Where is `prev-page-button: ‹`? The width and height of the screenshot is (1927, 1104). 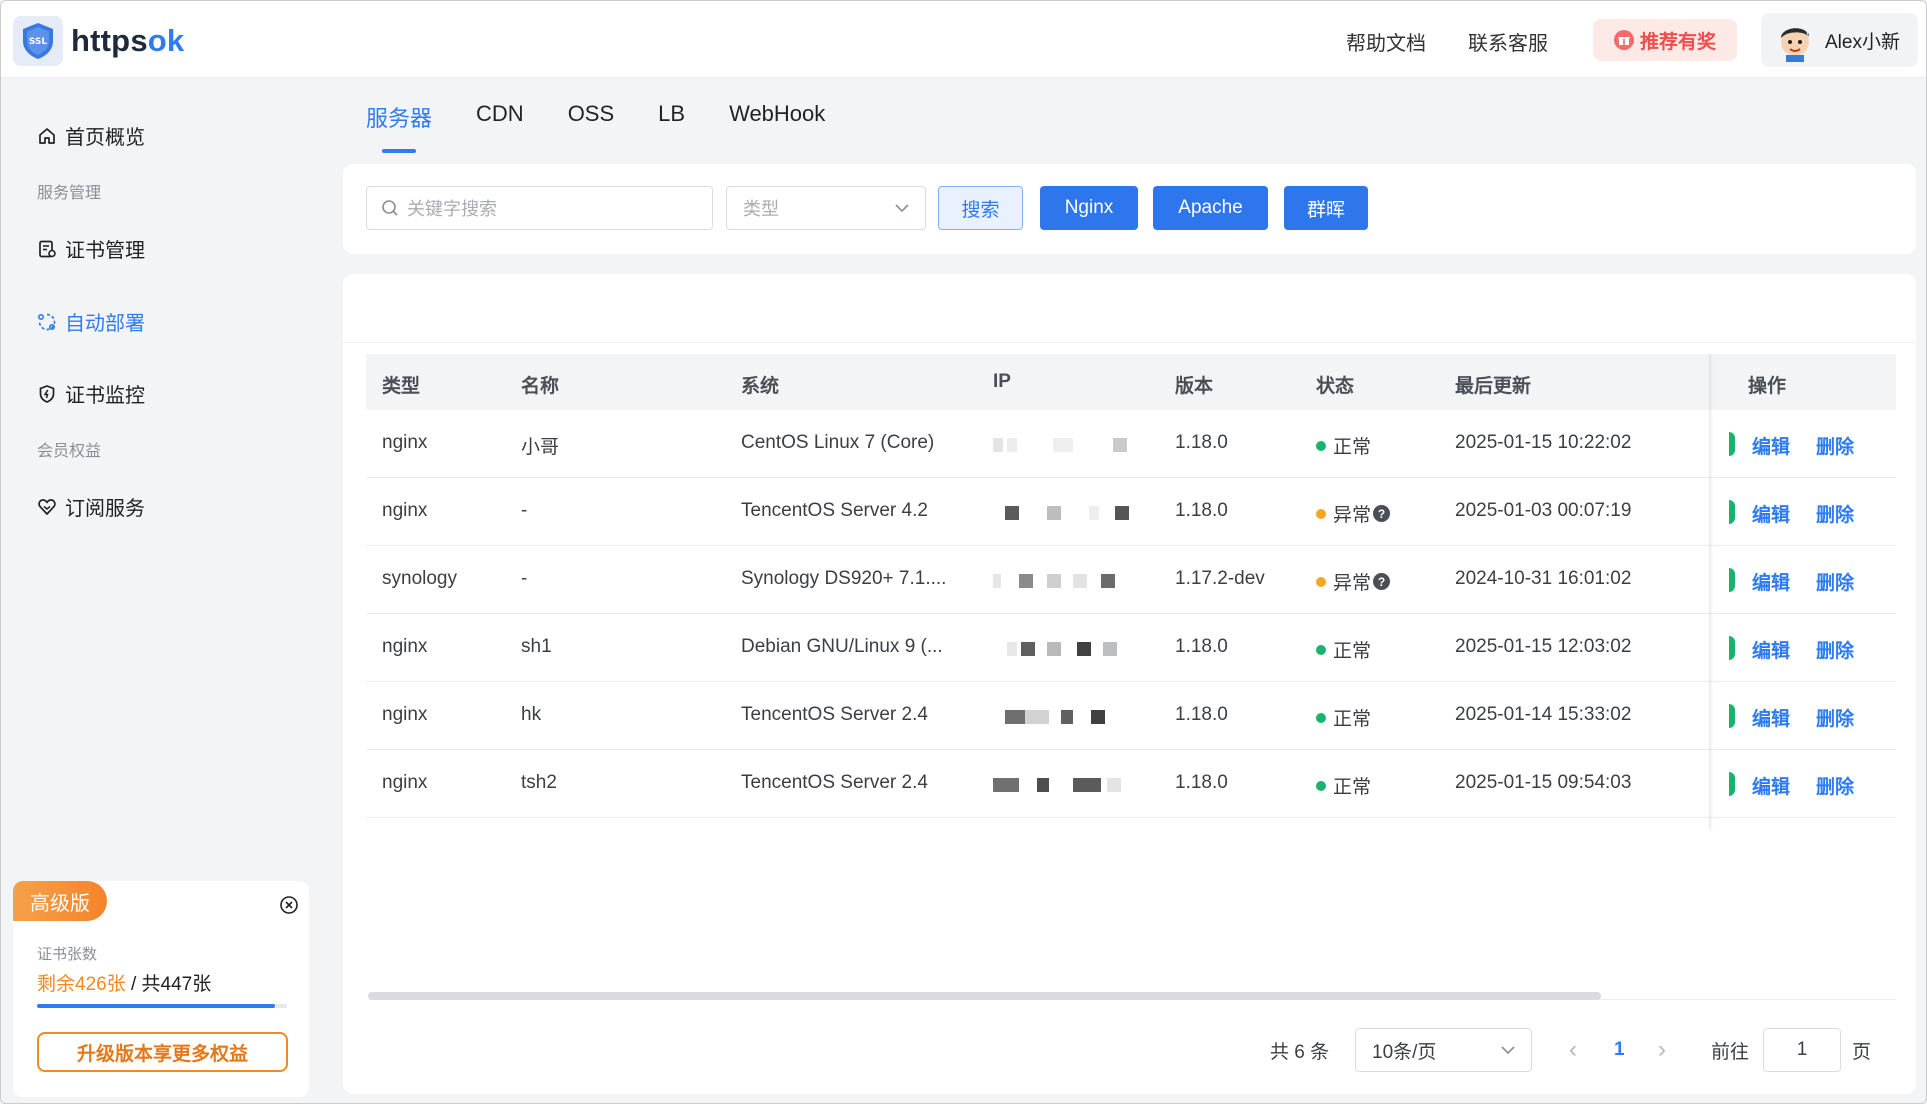
prev-page-button: ‹ is located at coordinates (1573, 1050).